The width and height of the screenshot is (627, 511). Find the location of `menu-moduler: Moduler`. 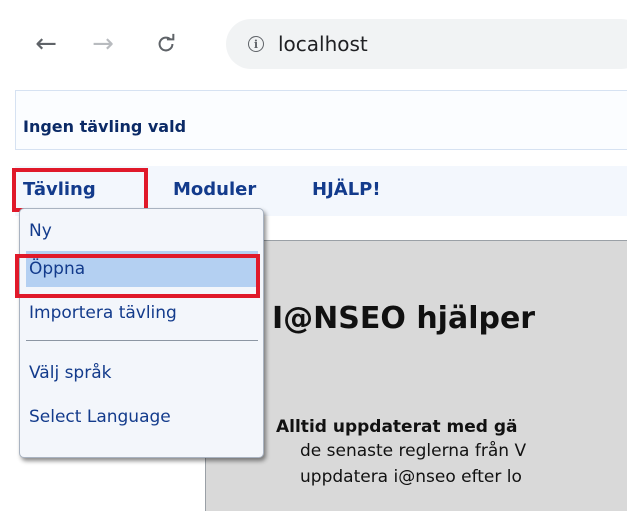

menu-moduler: Moduler is located at coordinates (214, 189).